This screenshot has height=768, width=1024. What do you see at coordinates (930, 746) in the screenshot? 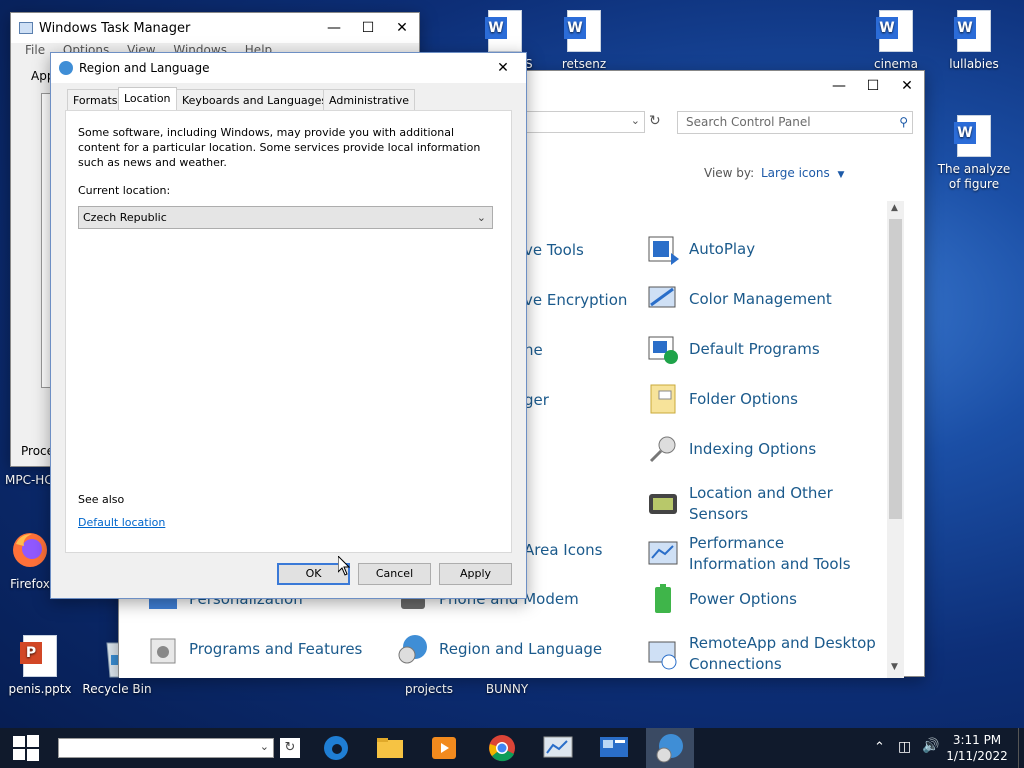
I see `volume-icon: 🔊` at bounding box center [930, 746].